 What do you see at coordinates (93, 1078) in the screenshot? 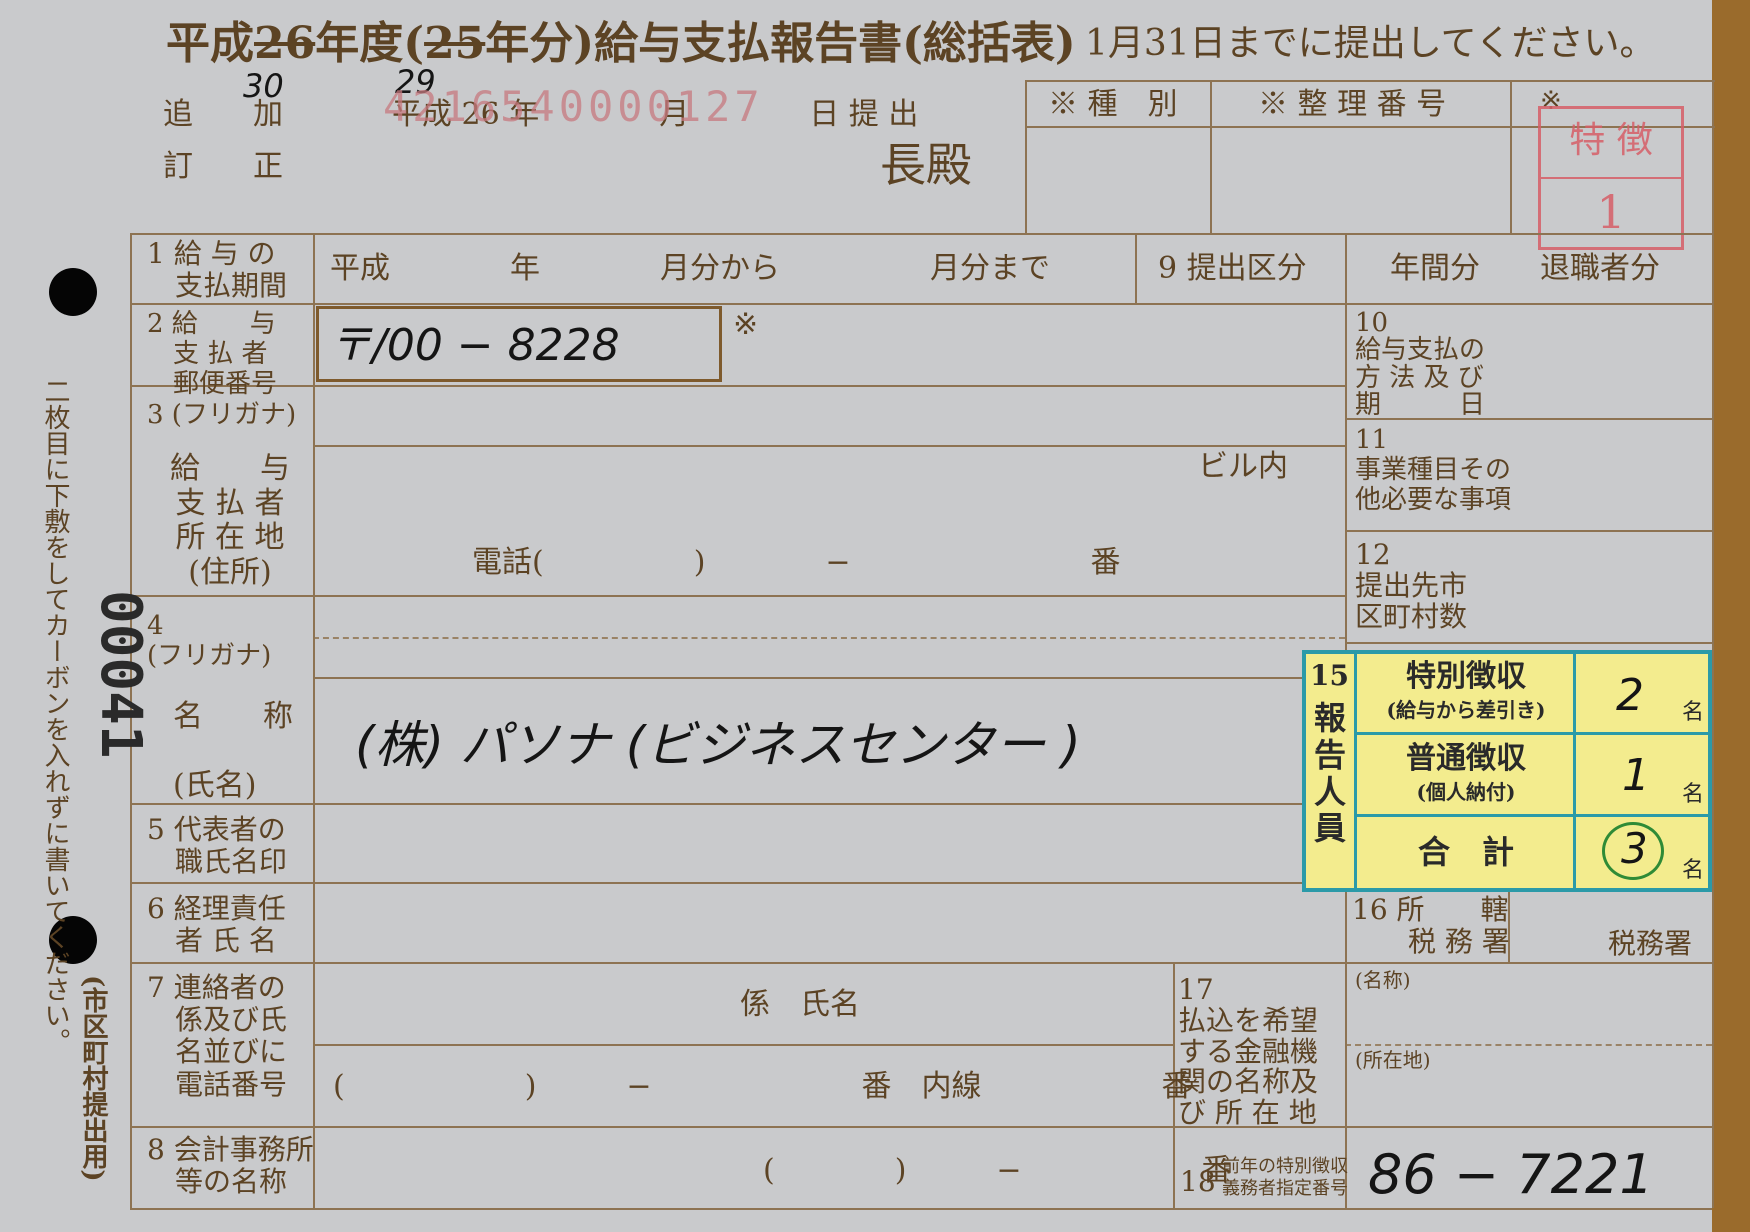
I see `copy-footer-label: (市区町村提出用)` at bounding box center [93, 1078].